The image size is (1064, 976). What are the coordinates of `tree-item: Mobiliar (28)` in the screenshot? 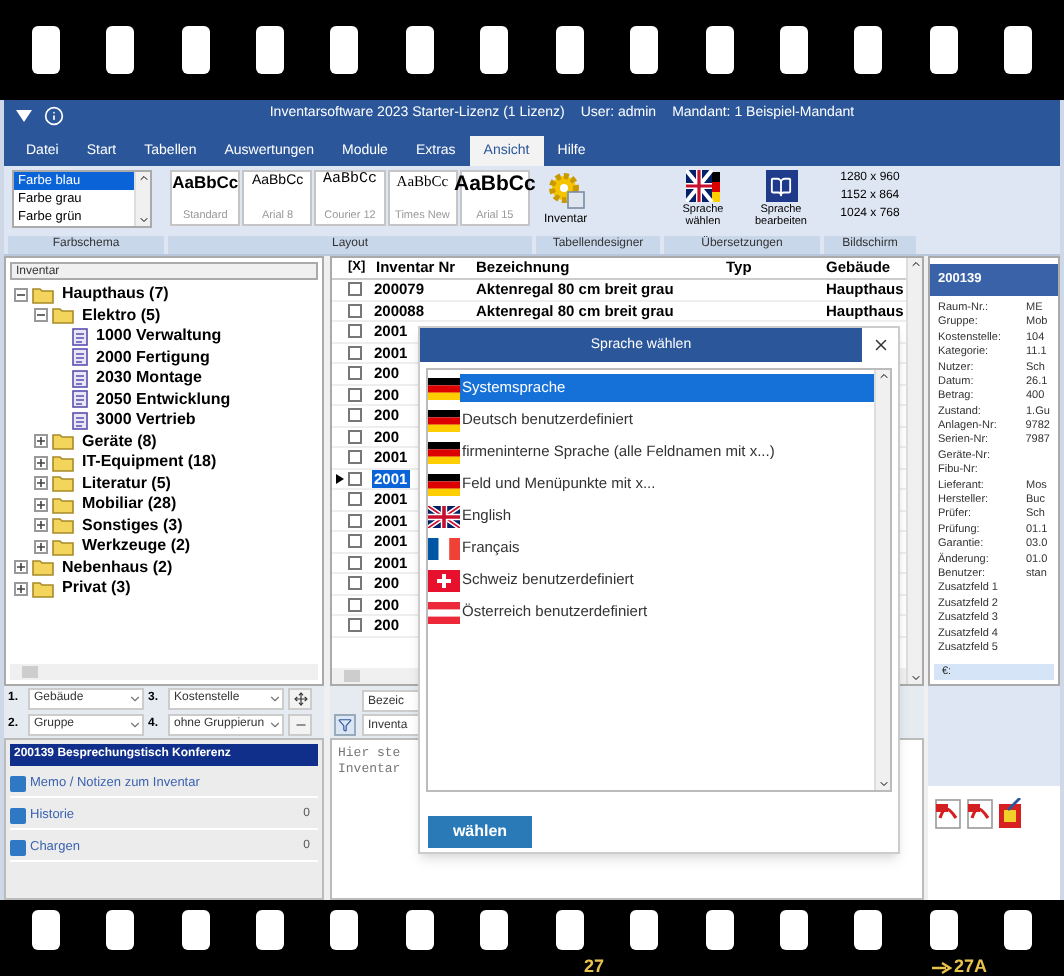 It's located at (129, 504).